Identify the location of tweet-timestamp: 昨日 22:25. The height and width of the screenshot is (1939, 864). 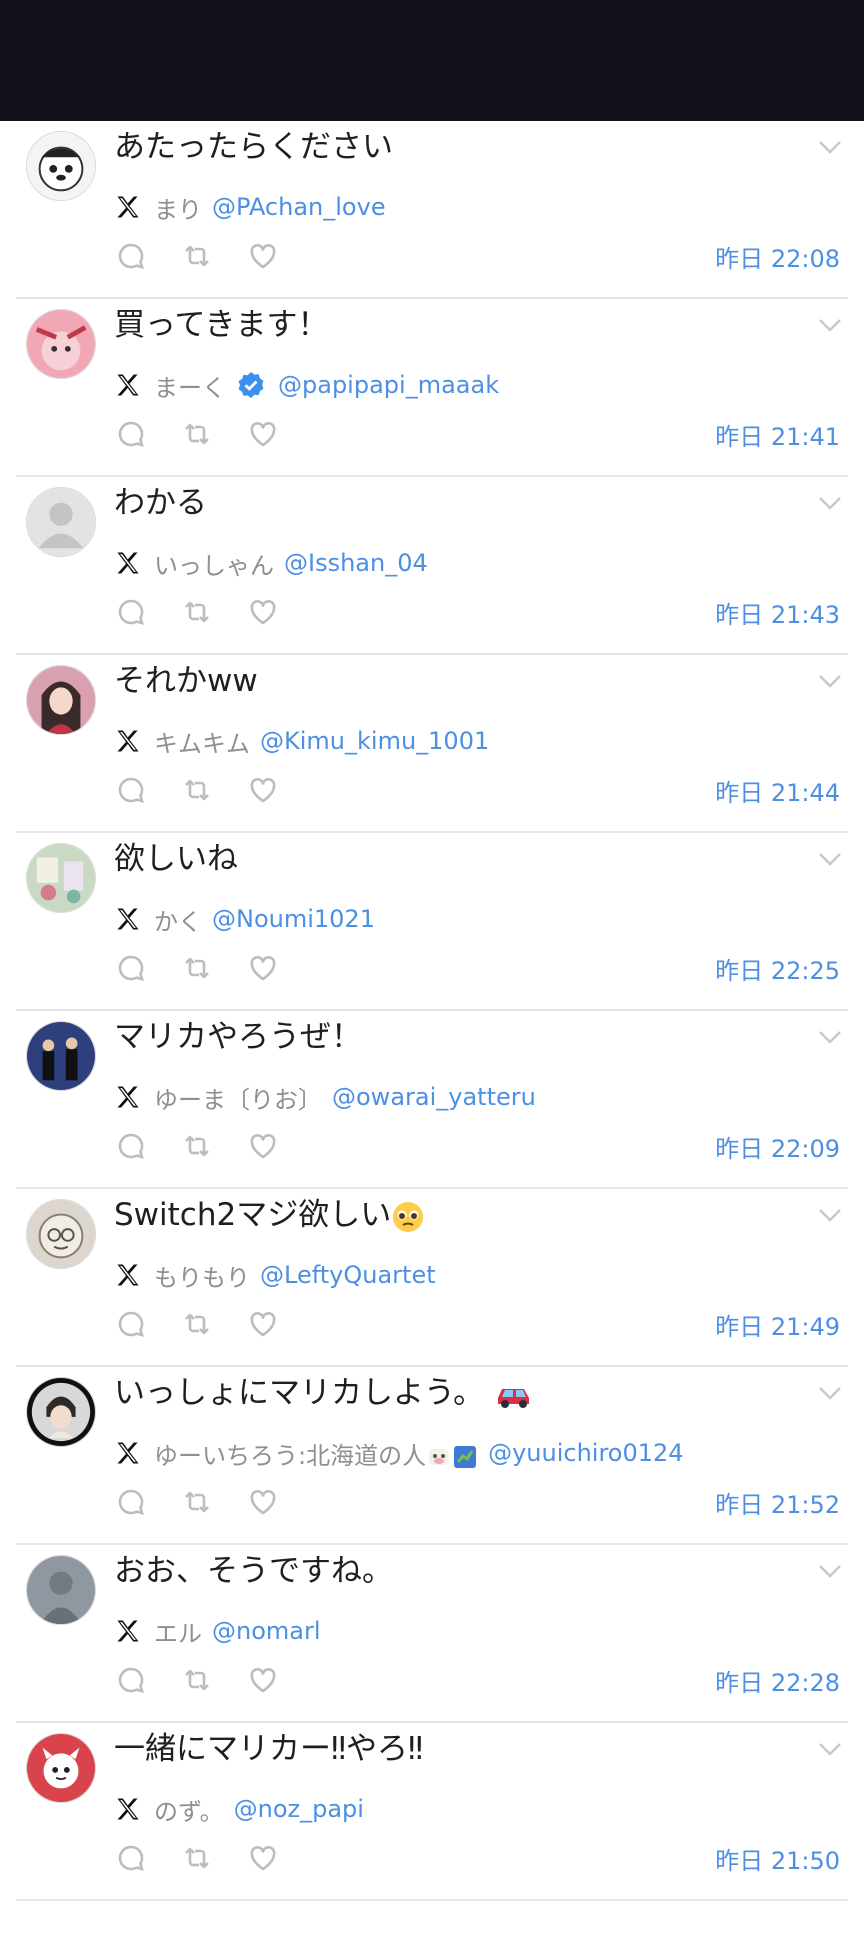
(777, 968).